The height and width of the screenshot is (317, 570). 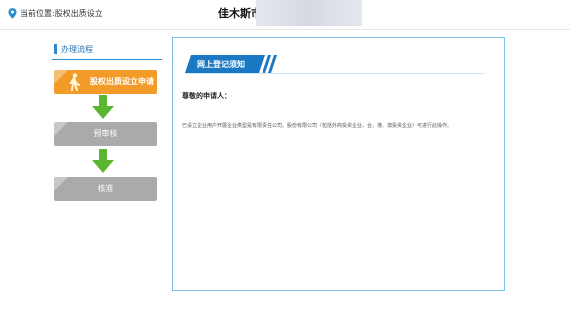 I want to click on step-pre-review: 预审核, so click(x=105, y=134).